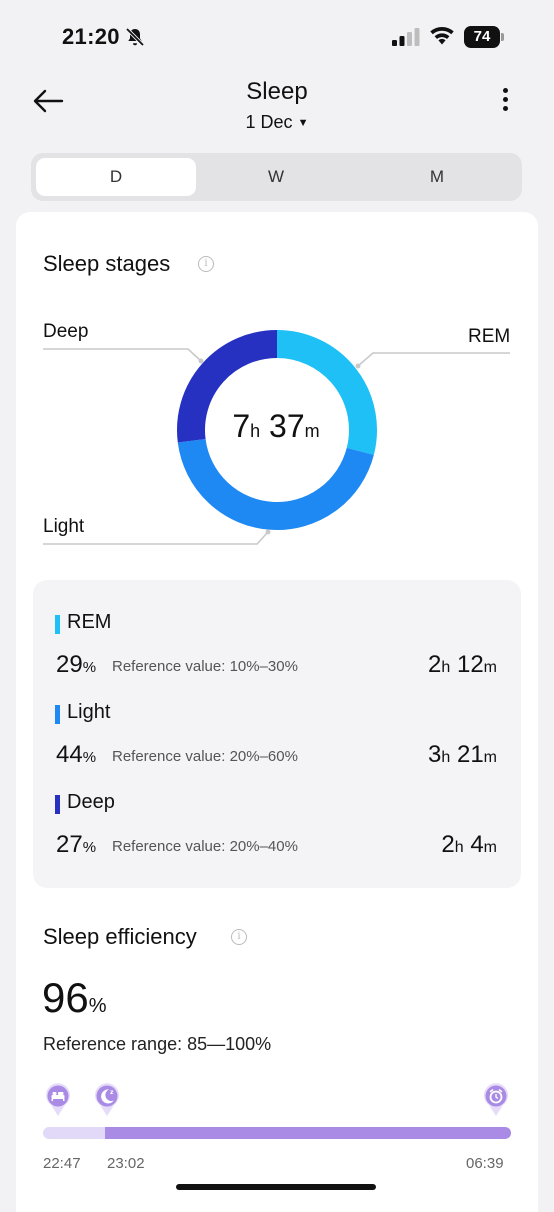 Image resolution: width=554 pixels, height=1212 pixels. I want to click on stage-duration: 2h 12m, so click(462, 664).